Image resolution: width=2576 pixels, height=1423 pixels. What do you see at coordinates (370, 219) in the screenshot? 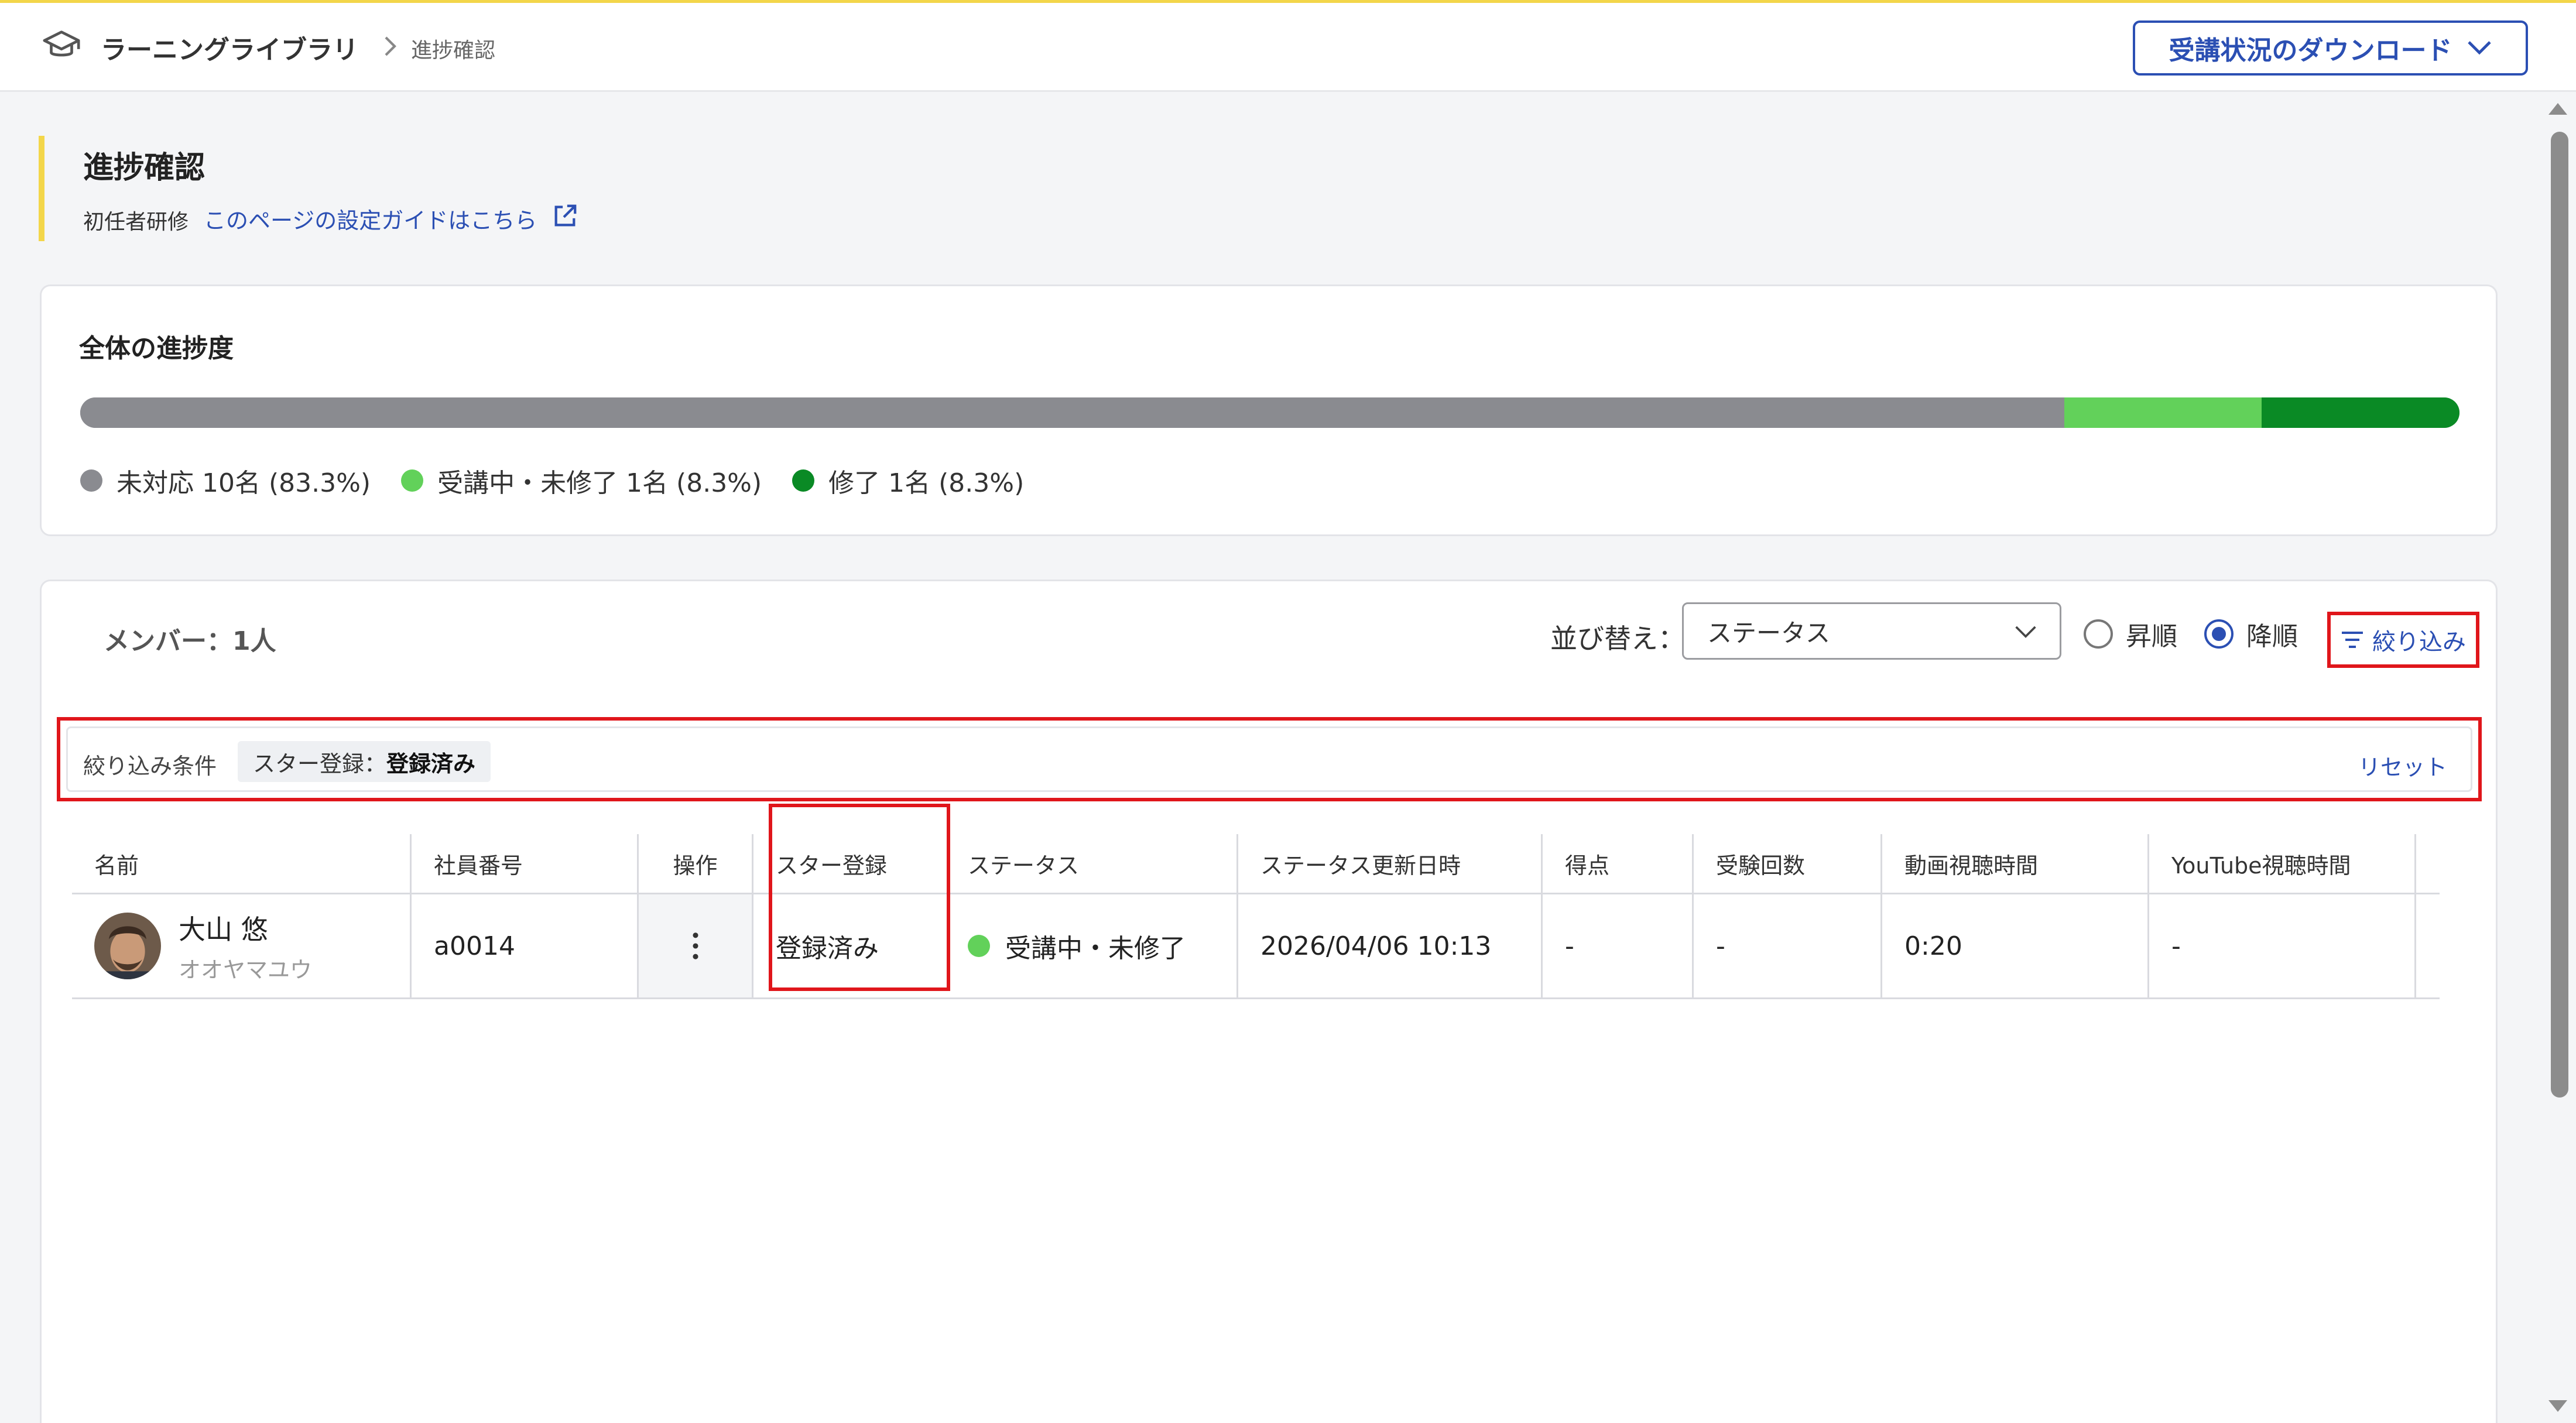
I see `settings-guide-link: このページの設定ガイドはこちら` at bounding box center [370, 219].